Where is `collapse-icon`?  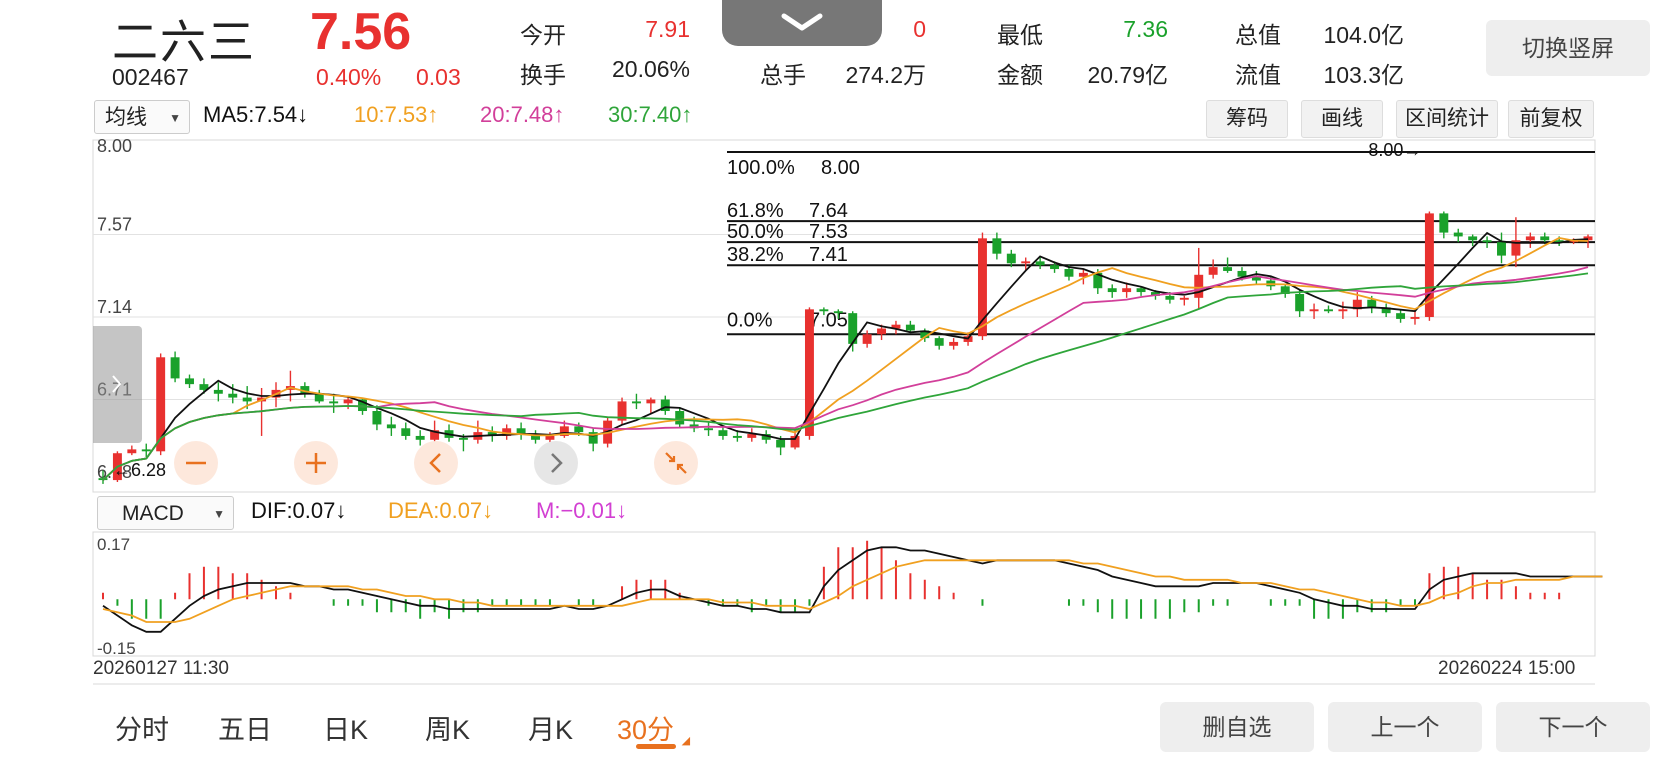 collapse-icon is located at coordinates (676, 463).